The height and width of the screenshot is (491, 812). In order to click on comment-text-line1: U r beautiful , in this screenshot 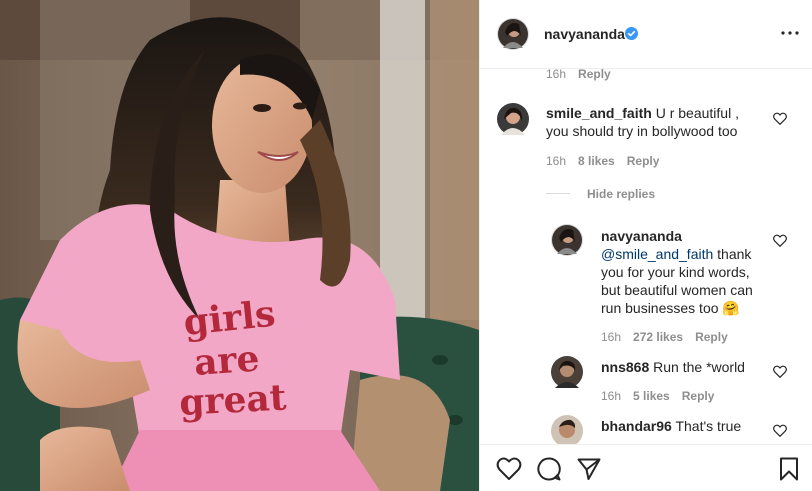, I will do `click(697, 113)`.